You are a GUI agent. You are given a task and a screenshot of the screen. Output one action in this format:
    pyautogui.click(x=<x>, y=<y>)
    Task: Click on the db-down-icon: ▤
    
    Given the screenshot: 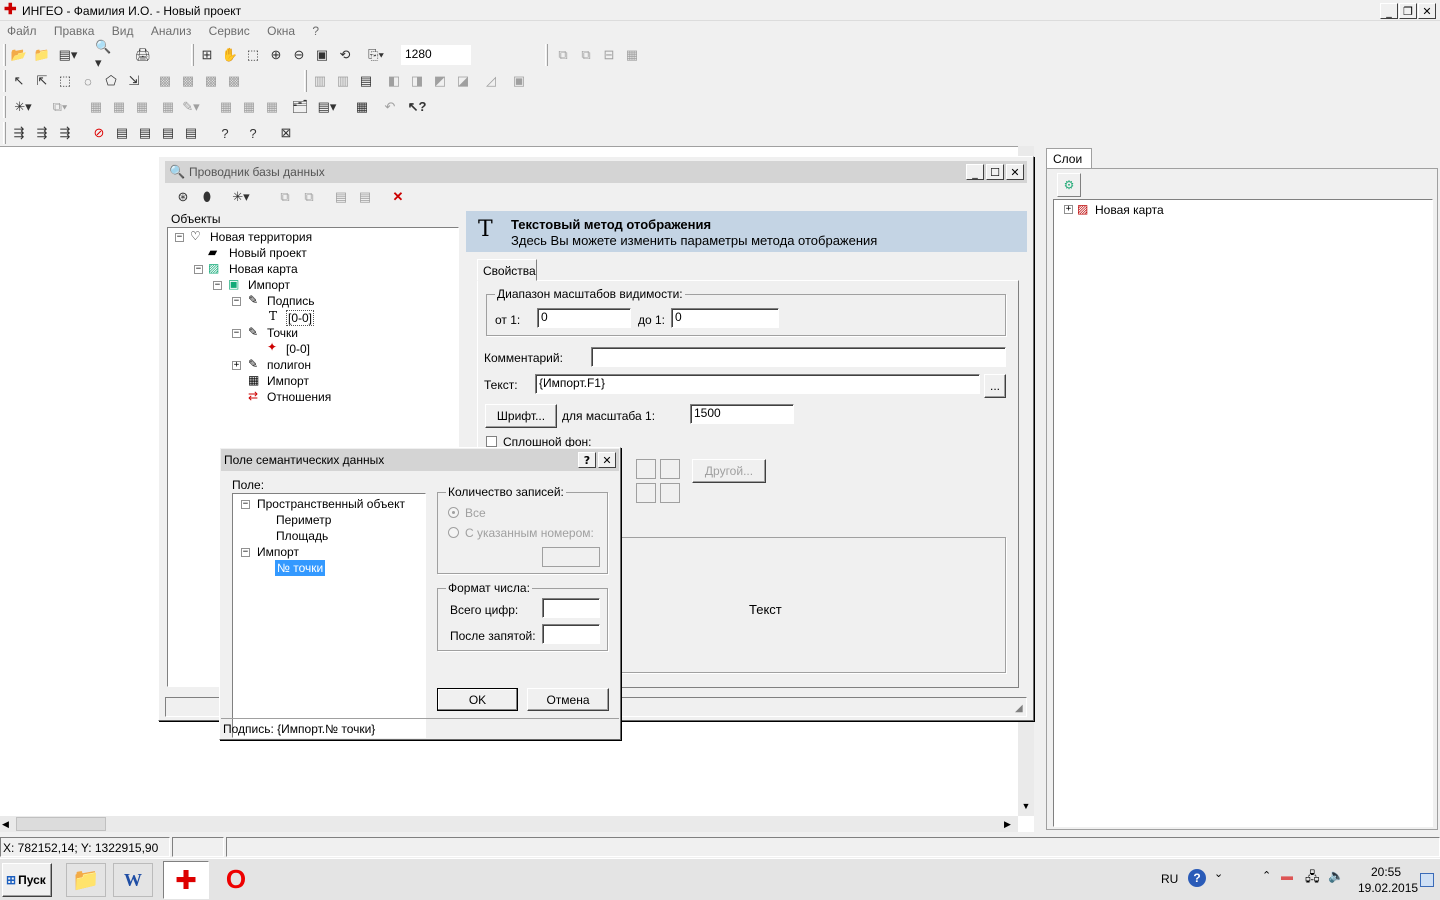 What is the action you would take?
    pyautogui.click(x=365, y=197)
    